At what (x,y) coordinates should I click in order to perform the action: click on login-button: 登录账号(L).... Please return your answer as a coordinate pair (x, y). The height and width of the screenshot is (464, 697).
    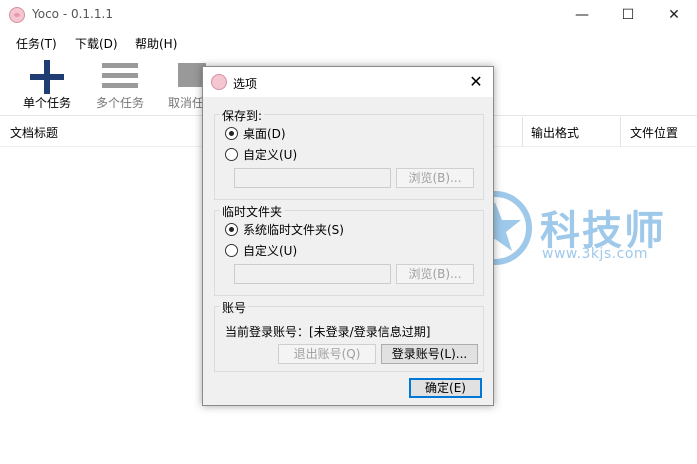
    Looking at the image, I should click on (429, 354).